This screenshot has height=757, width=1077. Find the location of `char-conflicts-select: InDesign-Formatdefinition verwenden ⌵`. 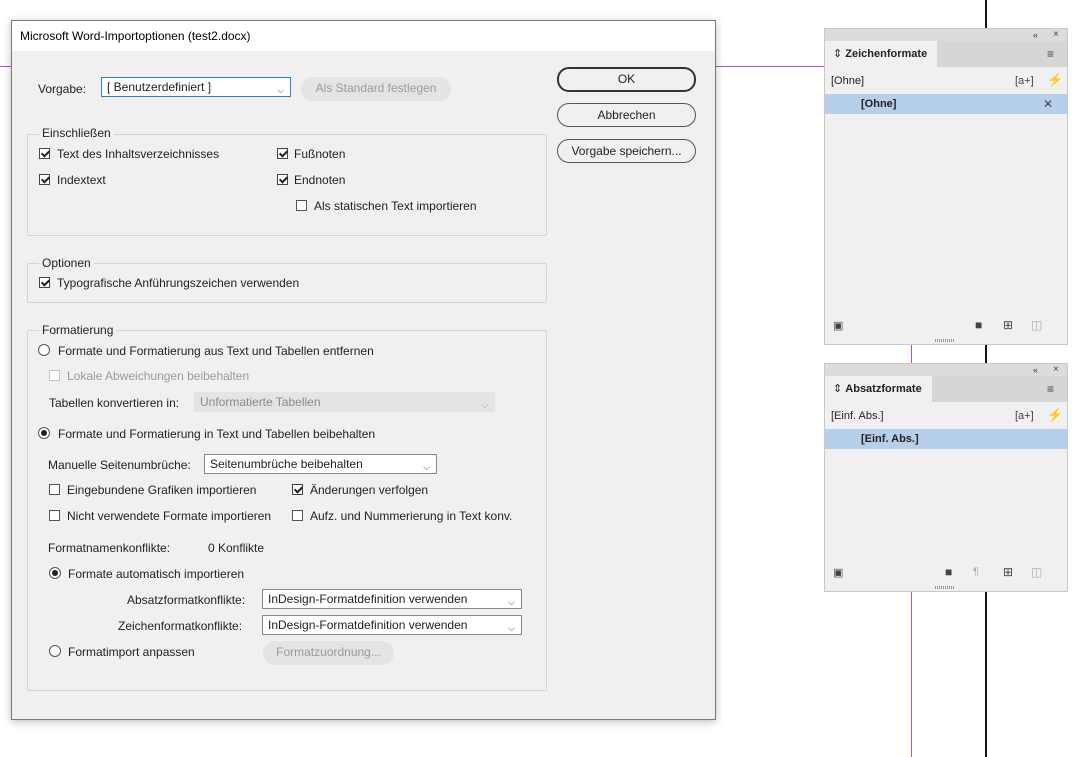

char-conflicts-select: InDesign-Formatdefinition verwenden ⌵ is located at coordinates (392, 625).